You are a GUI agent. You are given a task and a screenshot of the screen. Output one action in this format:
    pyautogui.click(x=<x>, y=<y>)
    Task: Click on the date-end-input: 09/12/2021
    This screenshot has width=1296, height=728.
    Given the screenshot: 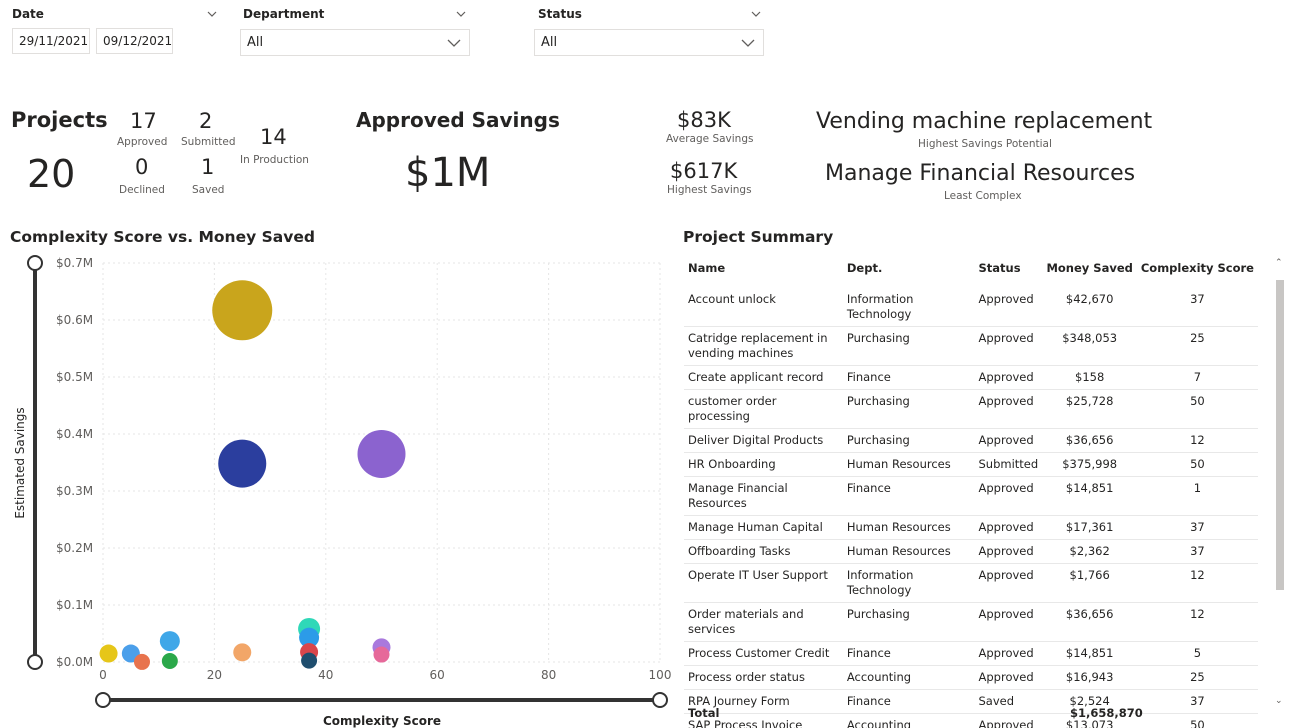 What is the action you would take?
    pyautogui.click(x=134, y=41)
    